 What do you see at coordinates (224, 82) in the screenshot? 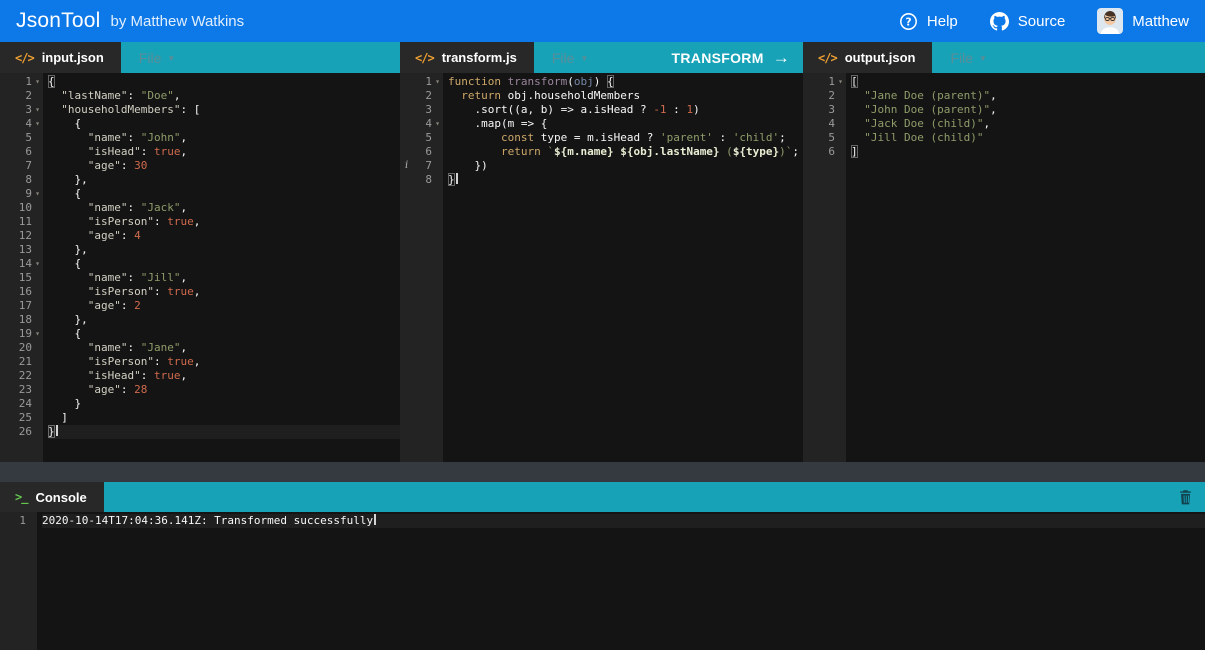
I see `code-line: {` at bounding box center [224, 82].